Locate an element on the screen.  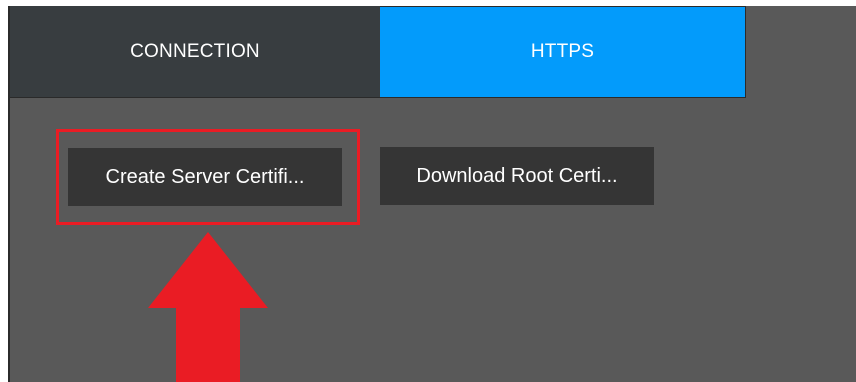
tab-https: HTTPS is located at coordinates (563, 52).